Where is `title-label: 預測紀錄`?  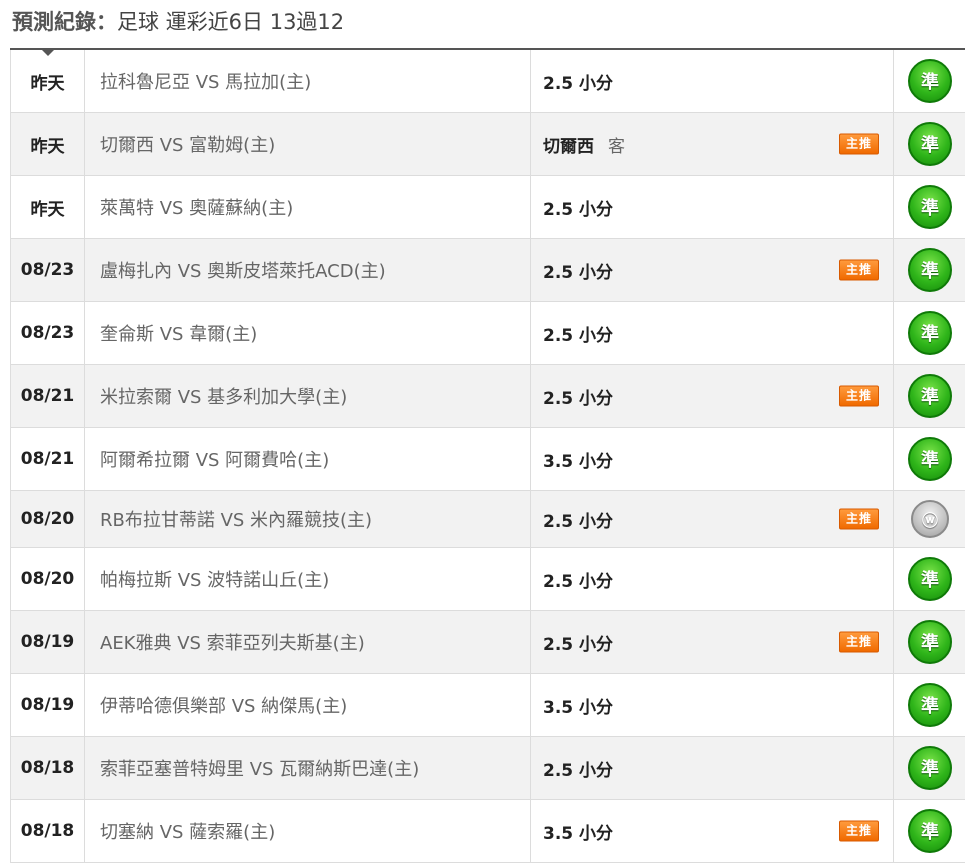
title-label: 預測紀錄 is located at coordinates (54, 22).